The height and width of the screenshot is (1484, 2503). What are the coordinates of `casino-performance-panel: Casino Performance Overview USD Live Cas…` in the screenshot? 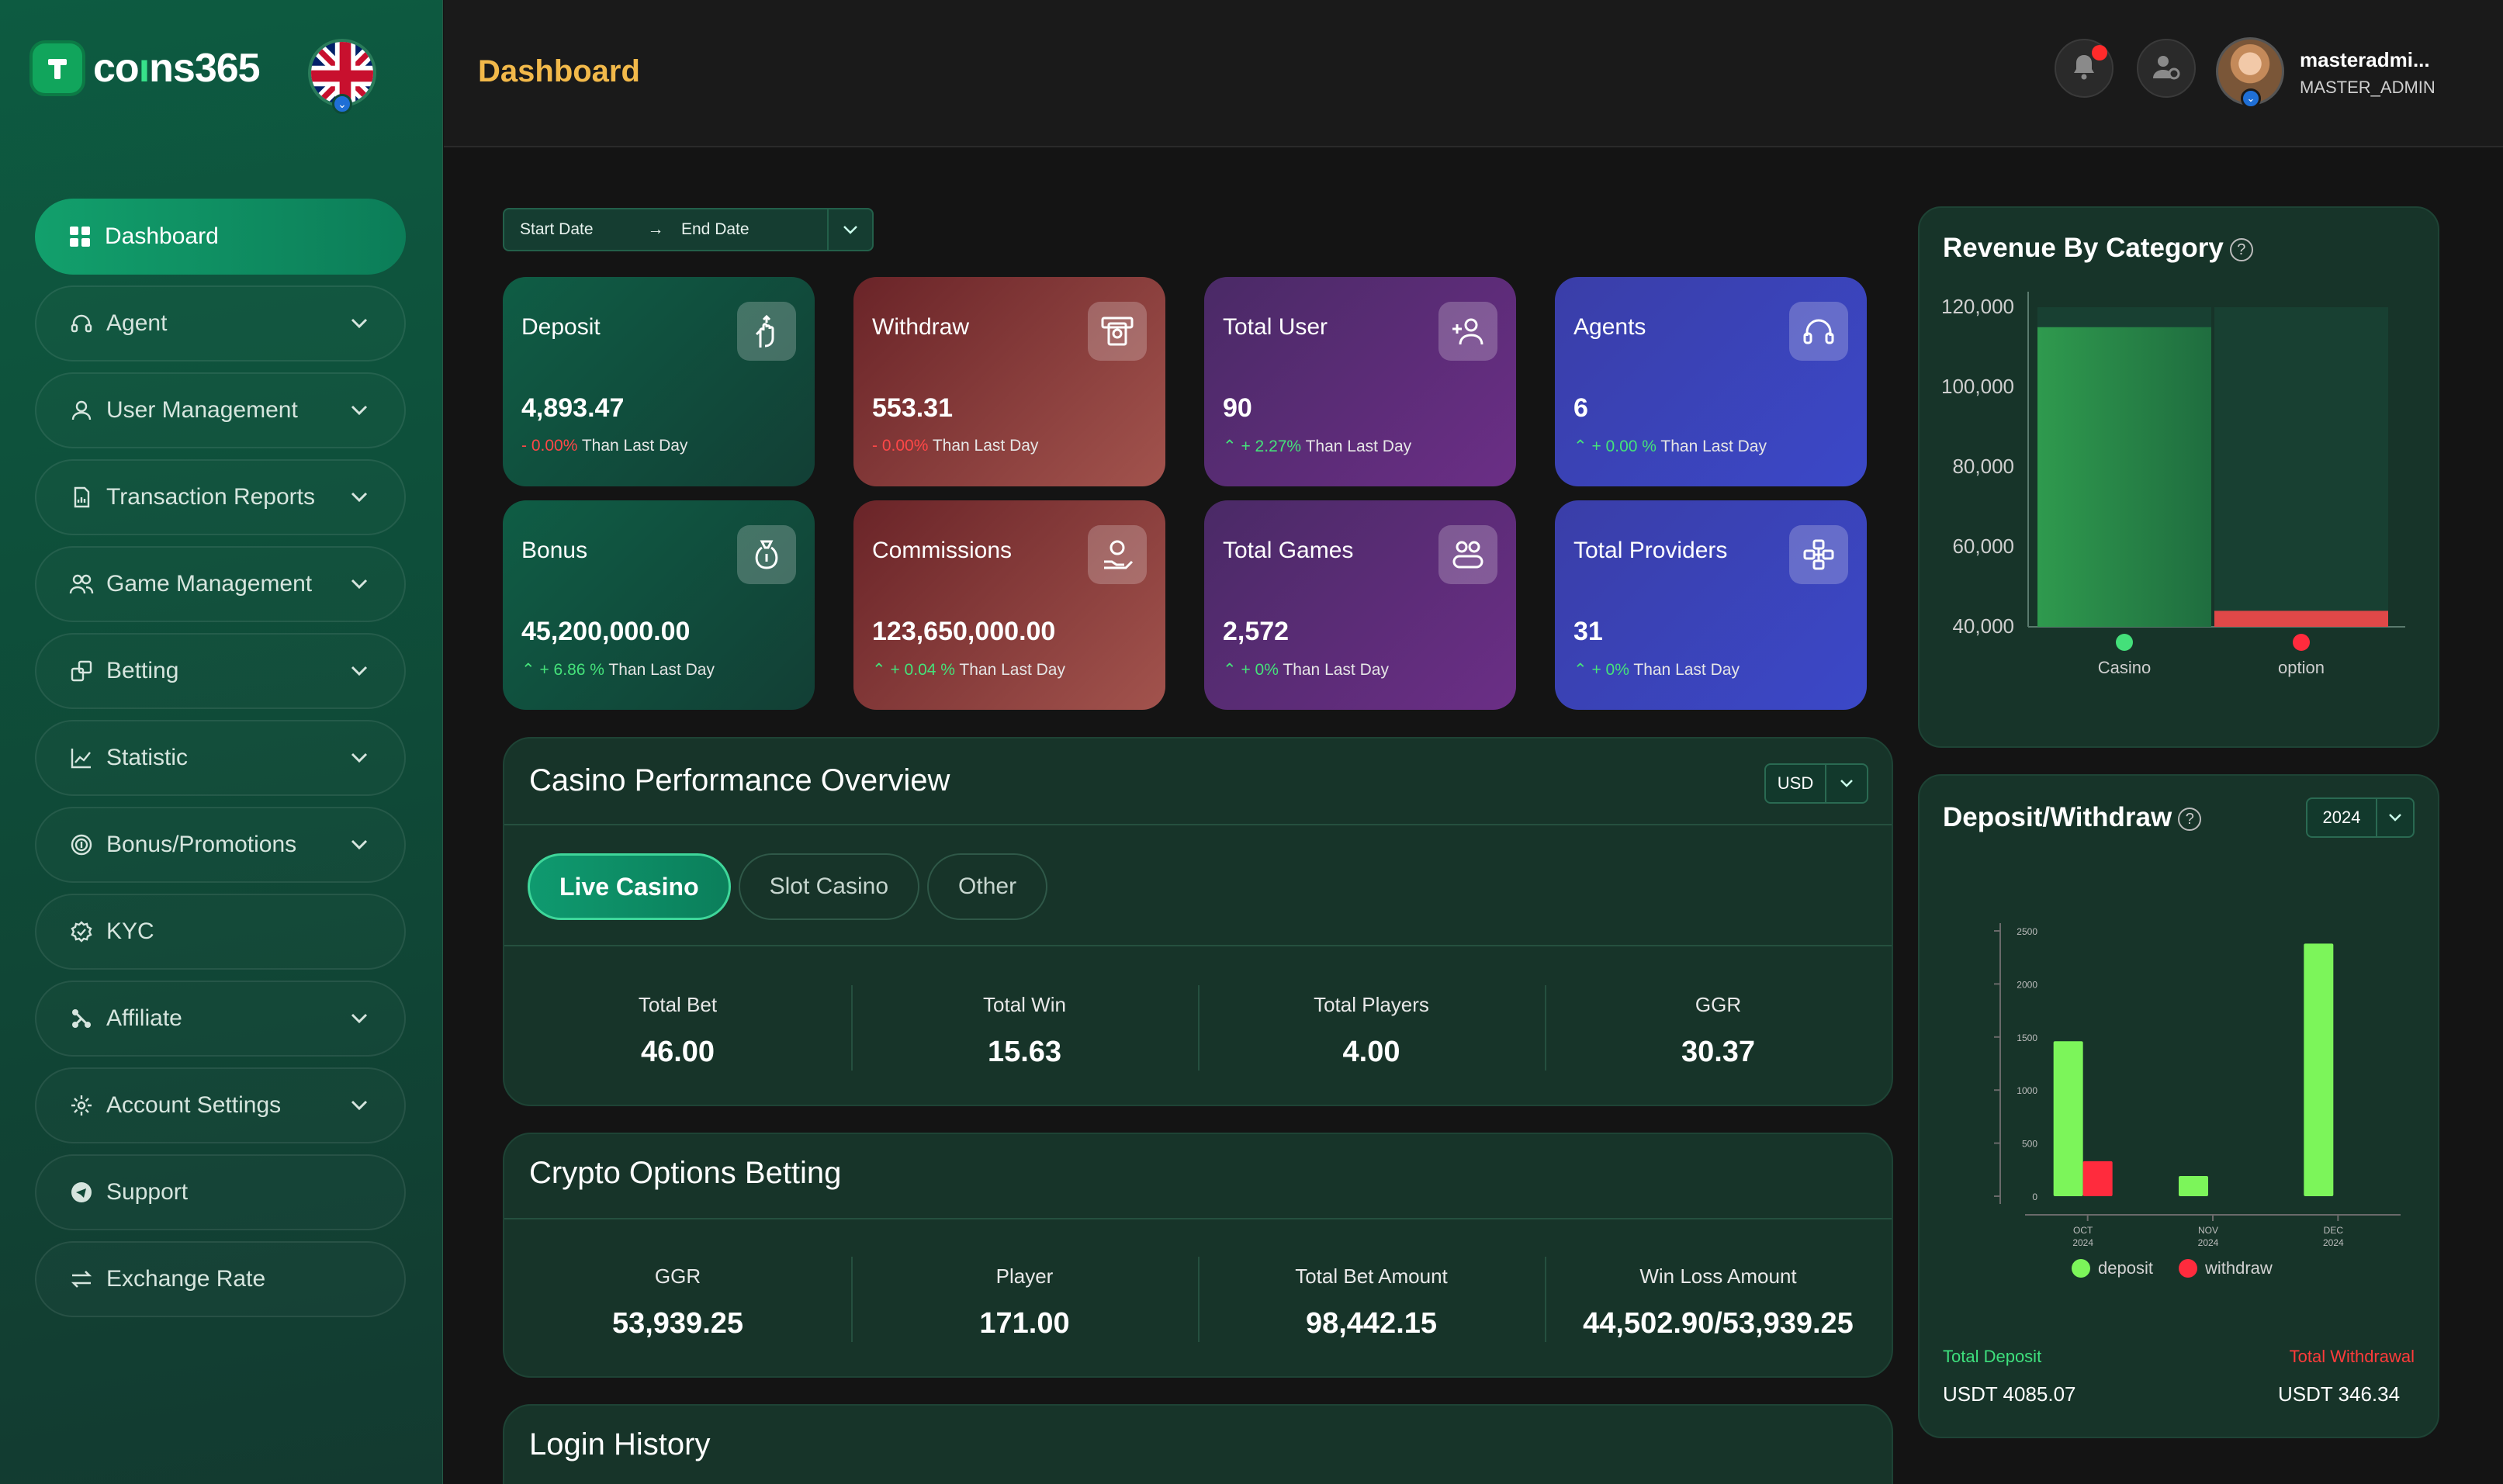 It's located at (1198, 921).